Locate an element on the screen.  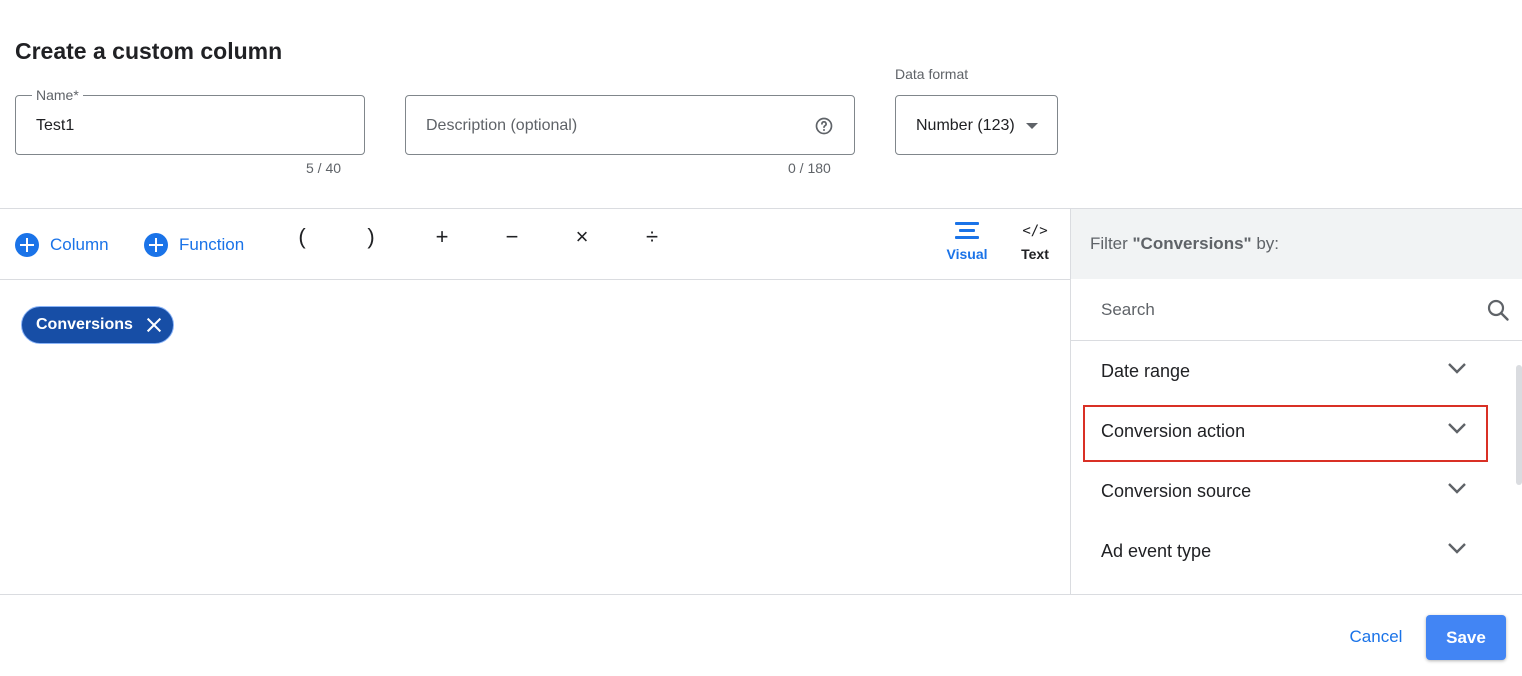
open-paren-button: ( is located at coordinates (302, 237).